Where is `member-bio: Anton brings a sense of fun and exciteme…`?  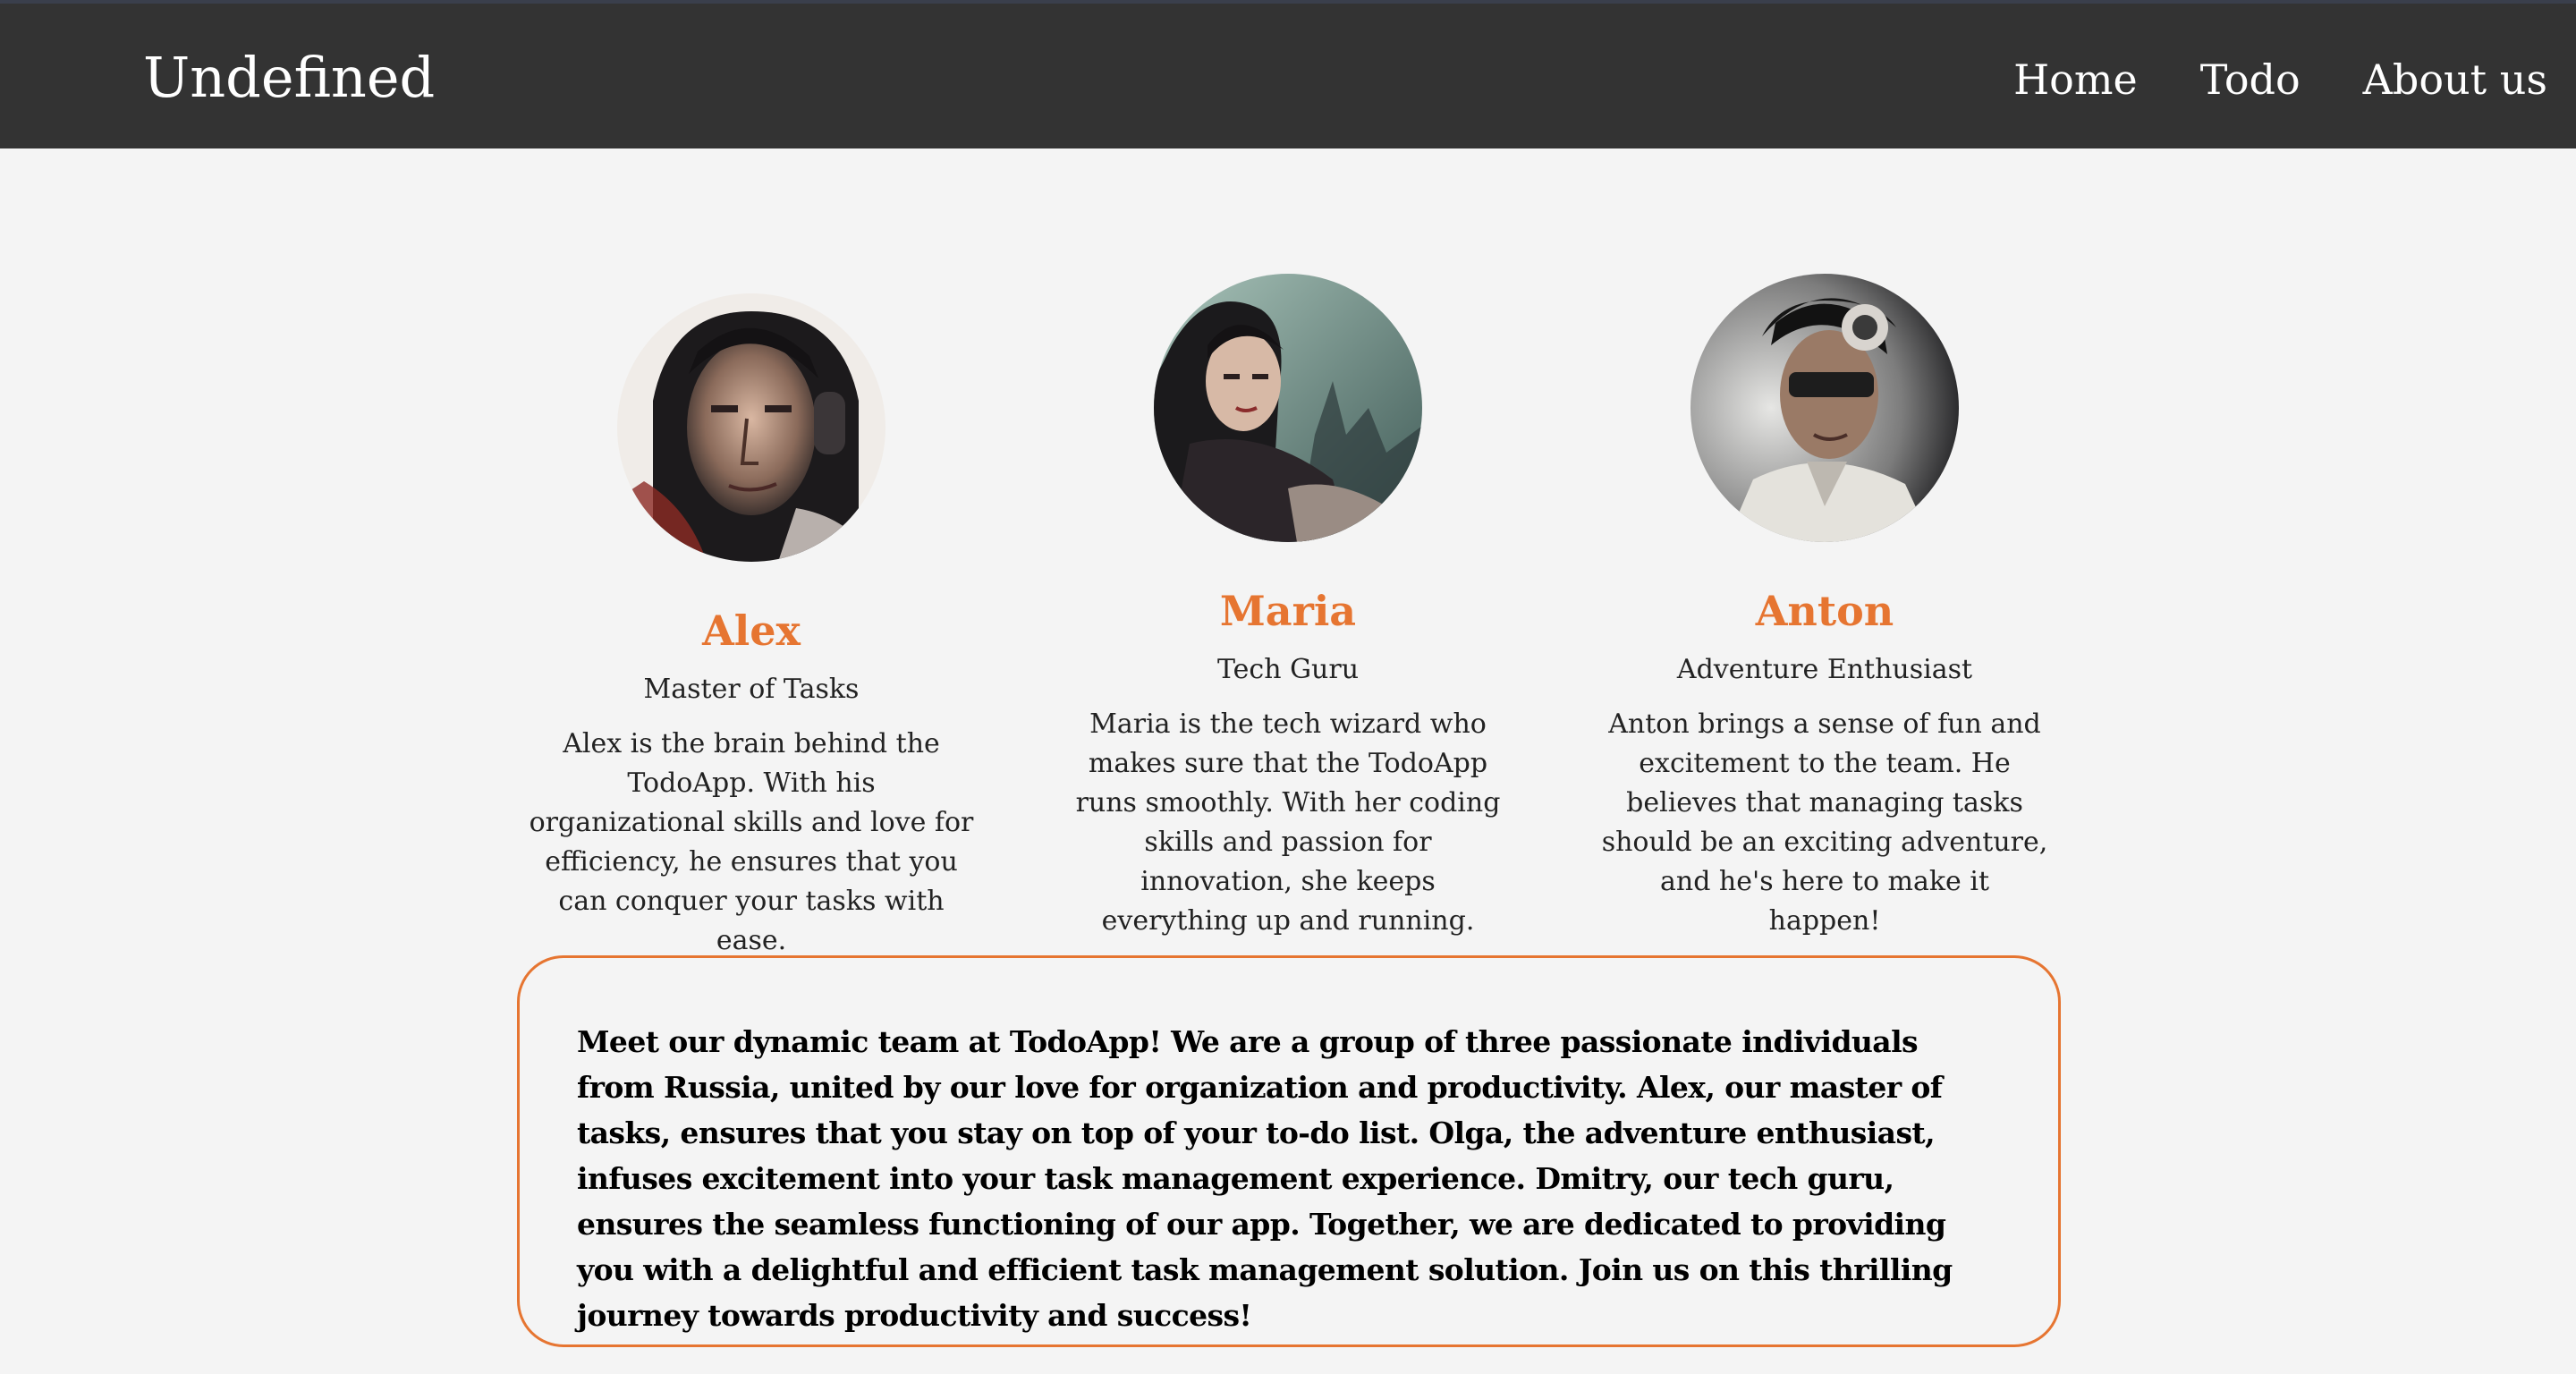 member-bio: Anton brings a sense of fun and exciteme… is located at coordinates (1824, 822).